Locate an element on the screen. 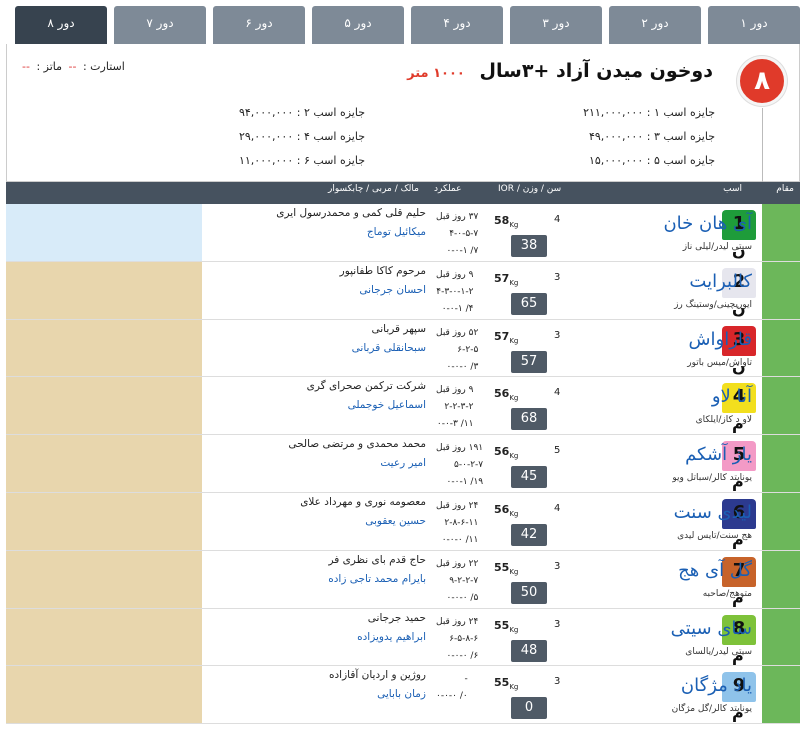 The width and height of the screenshot is (800, 744). race-title-text: دوخون میدن آزاد +۳سال is located at coordinates (596, 71).